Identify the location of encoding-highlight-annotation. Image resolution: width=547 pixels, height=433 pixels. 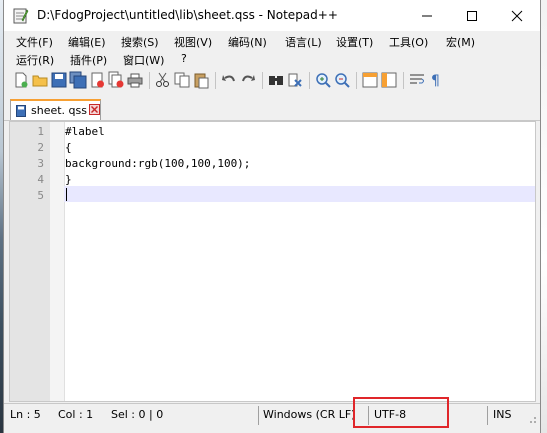
(401, 412).